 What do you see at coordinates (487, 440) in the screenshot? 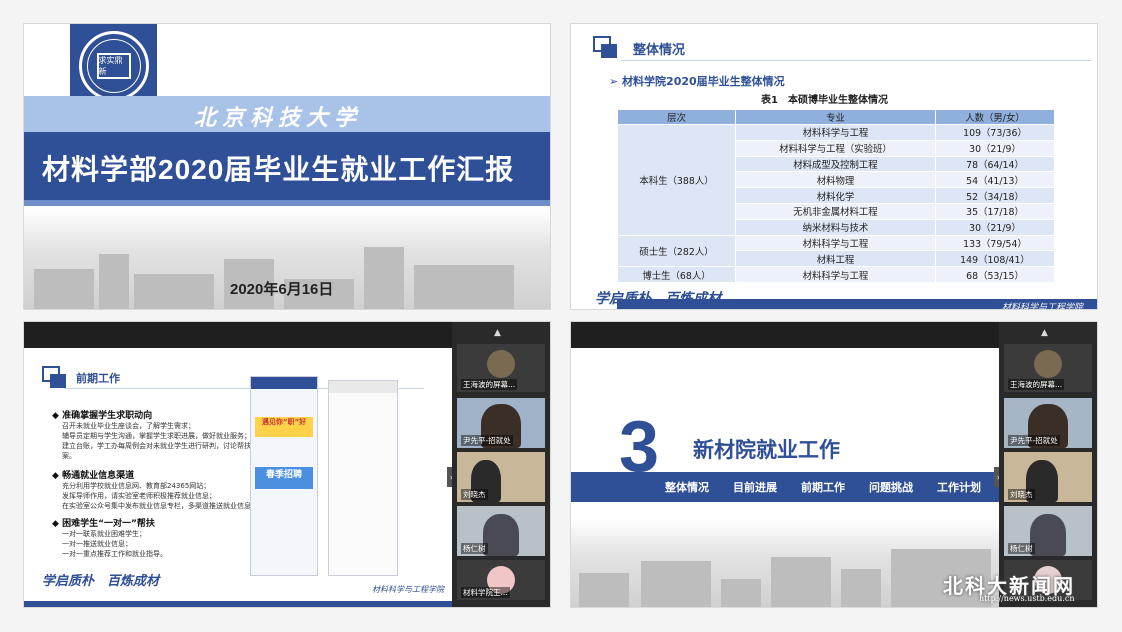
I see `participant-name: 尹先平-招就处` at bounding box center [487, 440].